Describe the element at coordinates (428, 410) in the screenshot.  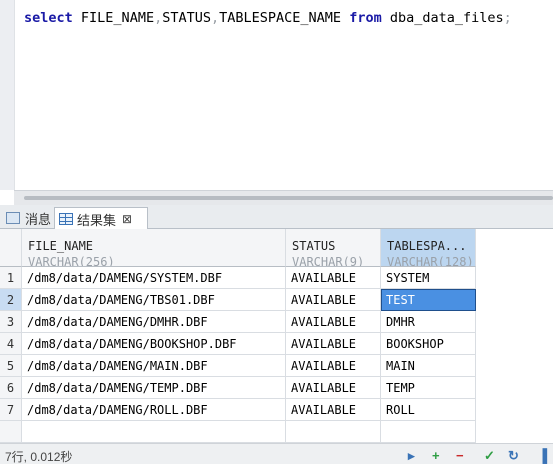
I see `cell-tablespace: ROLL` at that location.